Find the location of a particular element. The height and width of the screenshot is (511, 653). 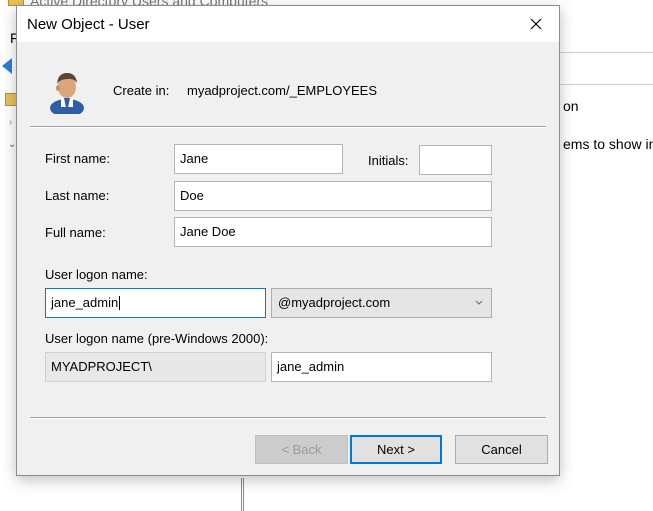

dialog-titlebar: New Object - User is located at coordinates (288, 24).